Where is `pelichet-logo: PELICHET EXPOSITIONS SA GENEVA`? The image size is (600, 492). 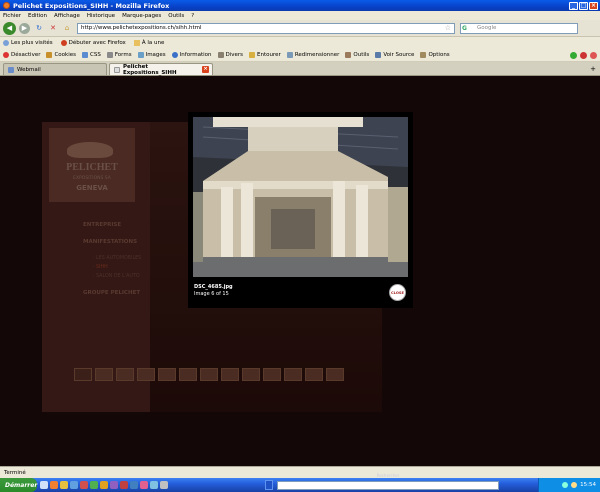 pelichet-logo: PELICHET EXPOSITIONS SA GENEVA is located at coordinates (92, 165).